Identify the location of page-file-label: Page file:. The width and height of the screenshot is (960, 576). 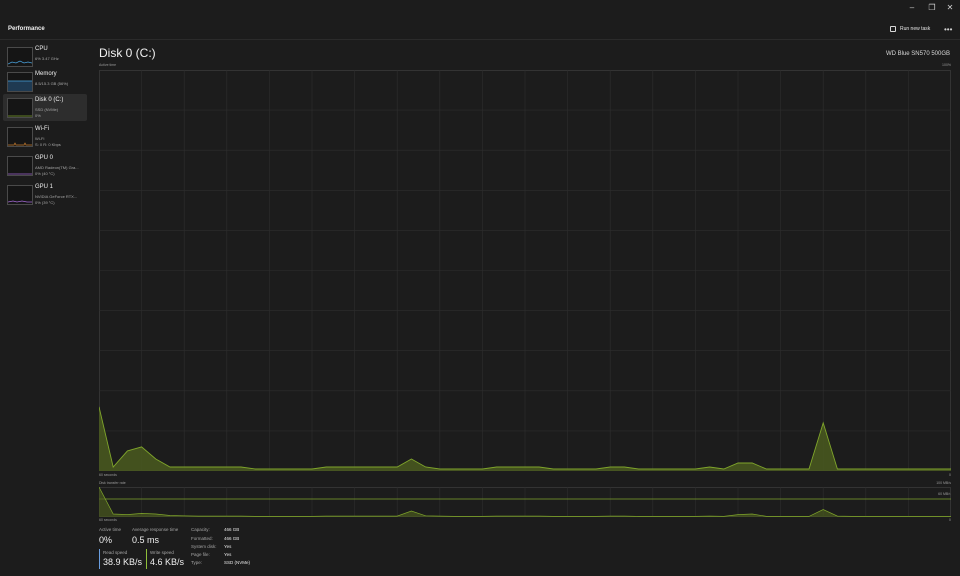
(200, 554).